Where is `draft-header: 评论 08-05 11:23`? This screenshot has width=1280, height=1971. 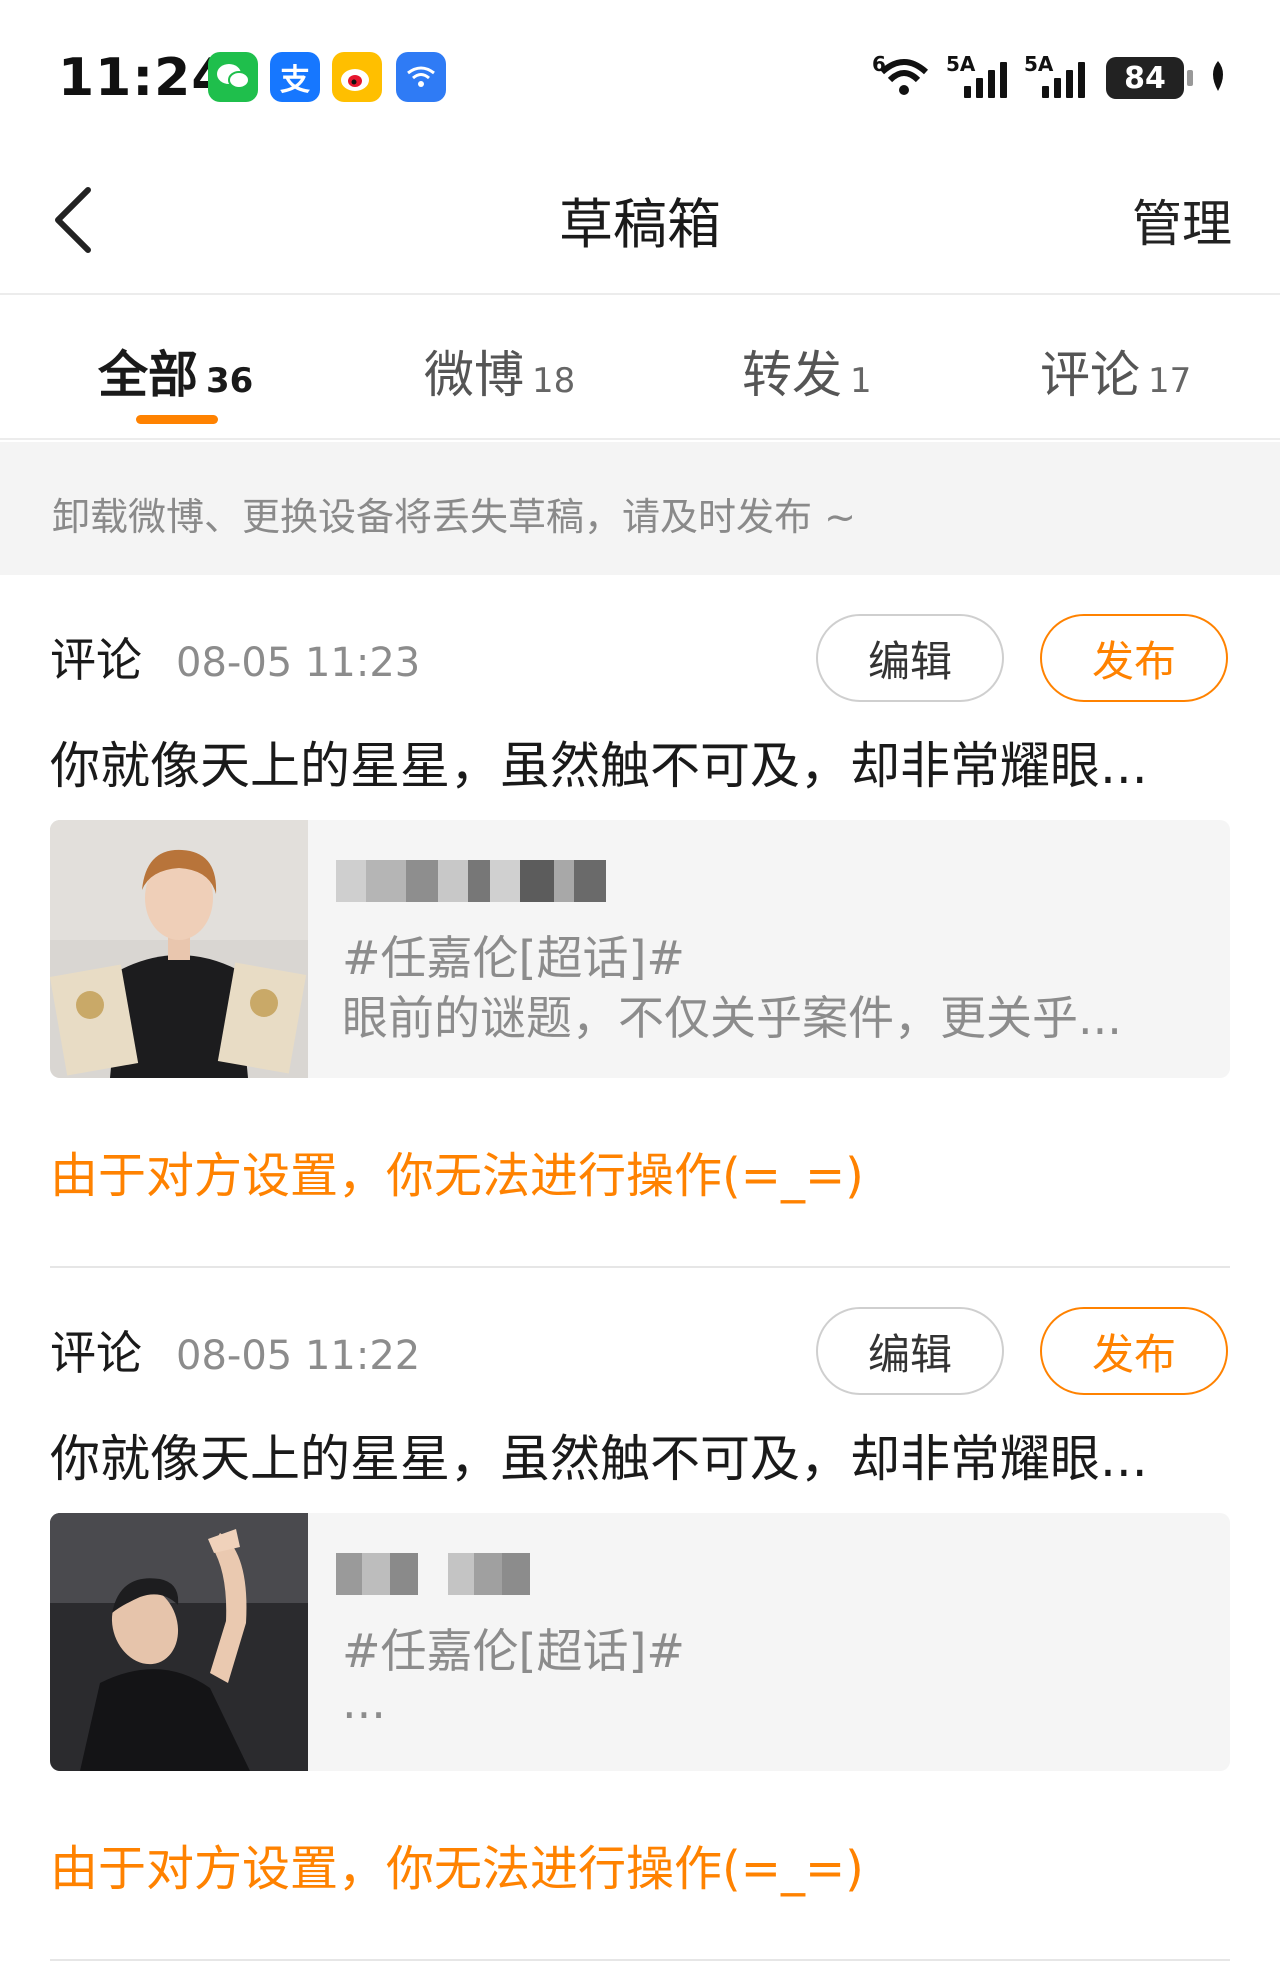
draft-header: 评论 08-05 11:23 is located at coordinates (235, 657).